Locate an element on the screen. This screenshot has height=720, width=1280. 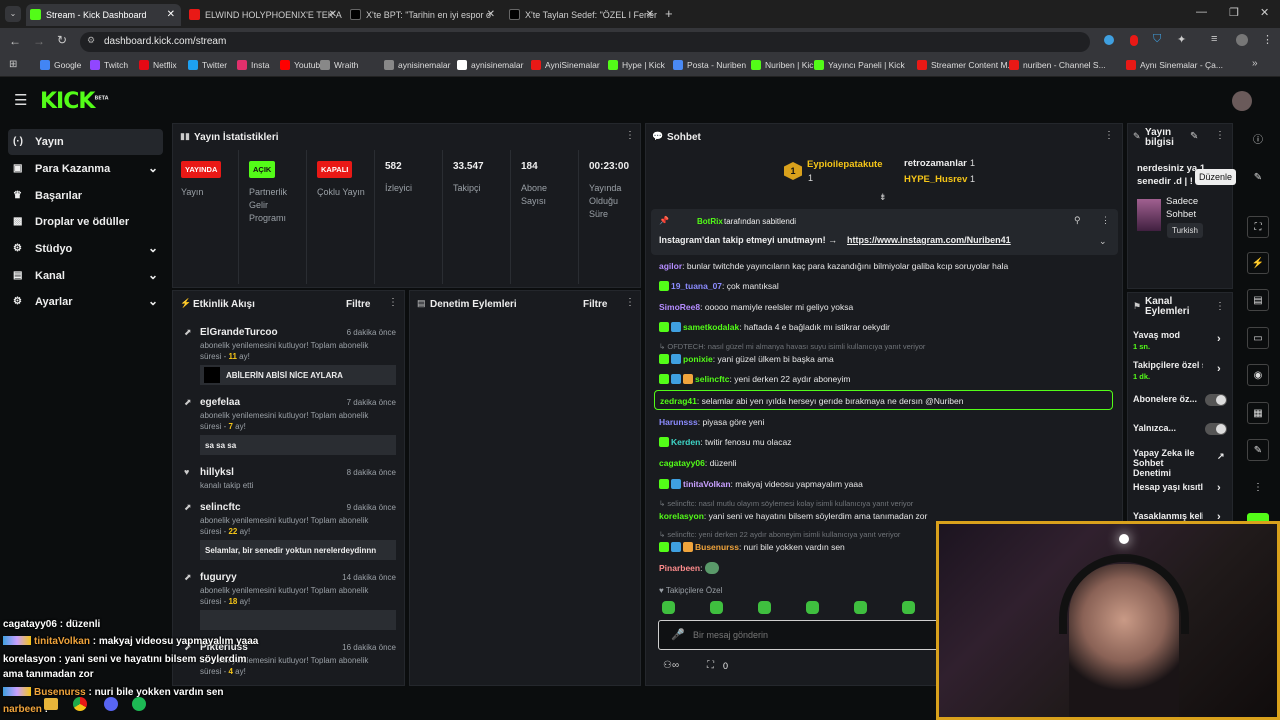
stream-info-menu-icon: ⋮ is located at coordinates (1220, 135).